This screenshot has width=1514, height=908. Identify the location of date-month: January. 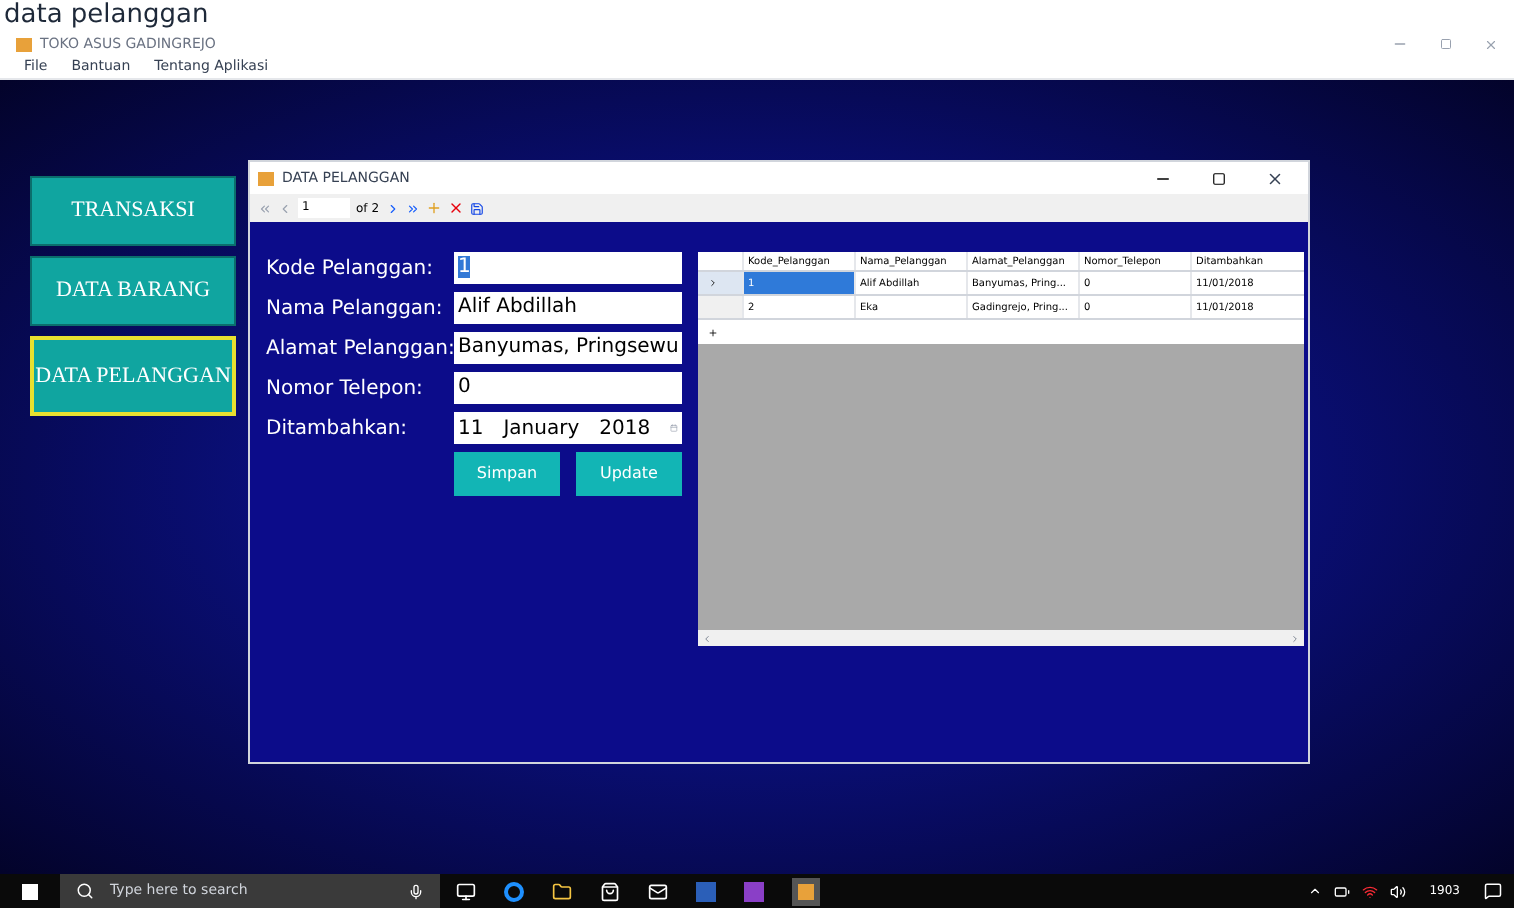
(541, 429).